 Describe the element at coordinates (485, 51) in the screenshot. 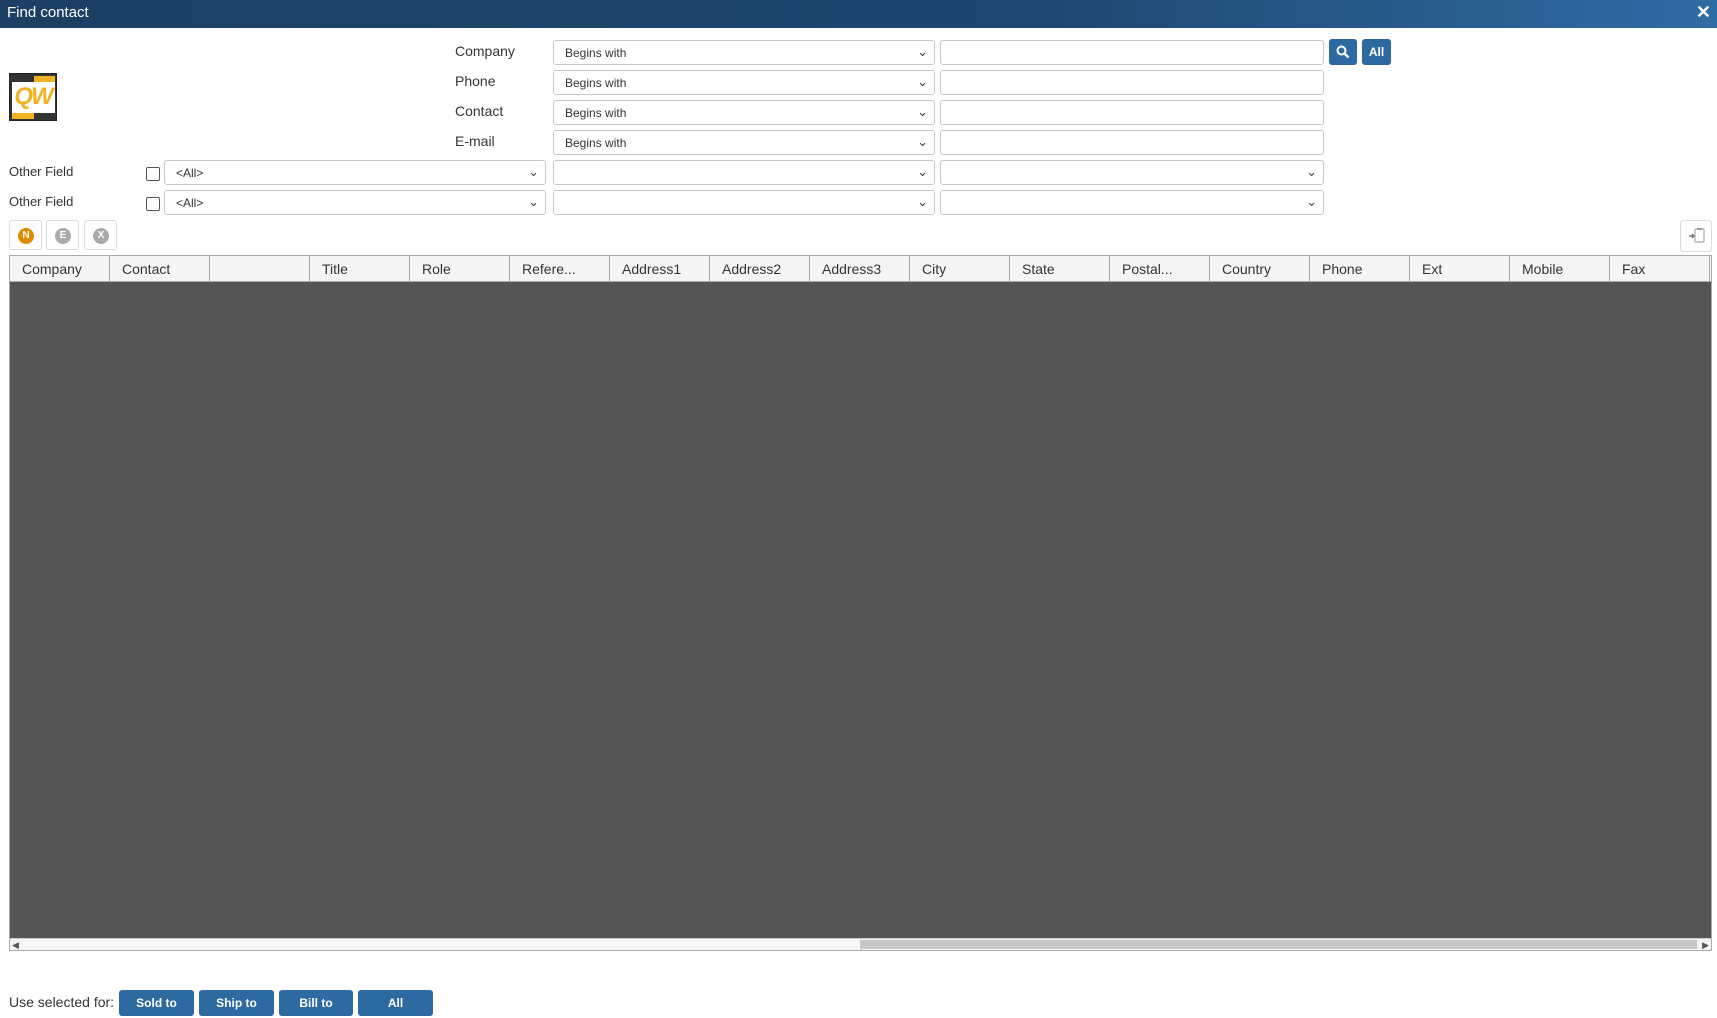

I see `company-label: Company` at that location.